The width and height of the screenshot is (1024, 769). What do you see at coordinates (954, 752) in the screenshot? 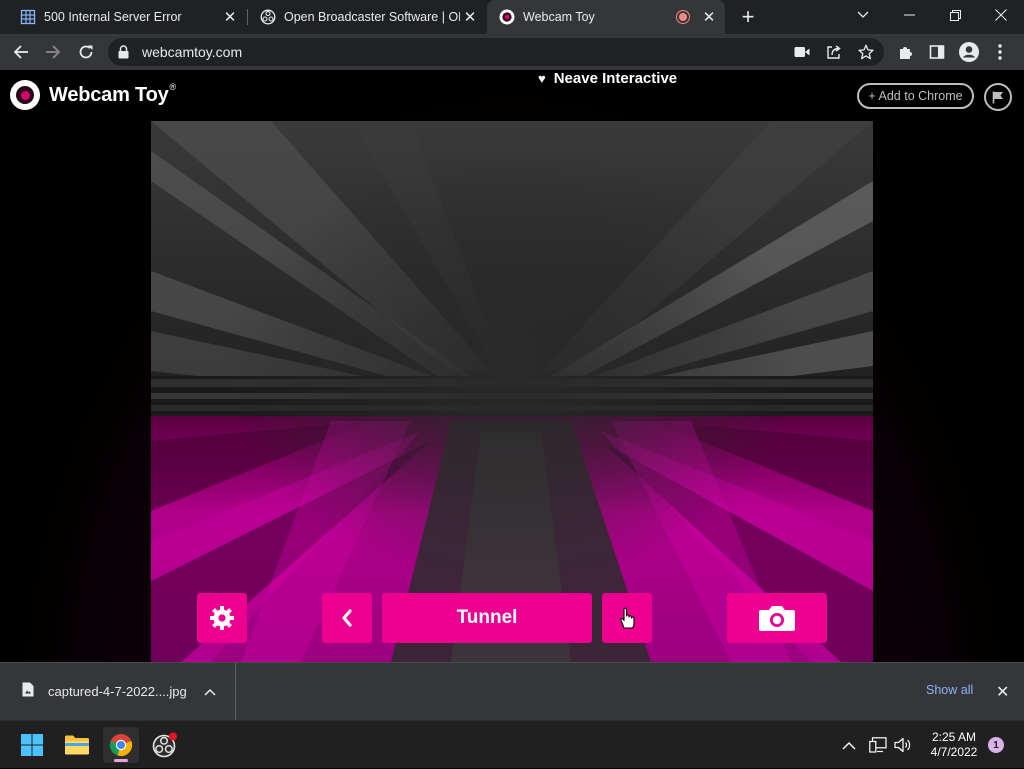
I see `clock-date: 4/7/2022` at bounding box center [954, 752].